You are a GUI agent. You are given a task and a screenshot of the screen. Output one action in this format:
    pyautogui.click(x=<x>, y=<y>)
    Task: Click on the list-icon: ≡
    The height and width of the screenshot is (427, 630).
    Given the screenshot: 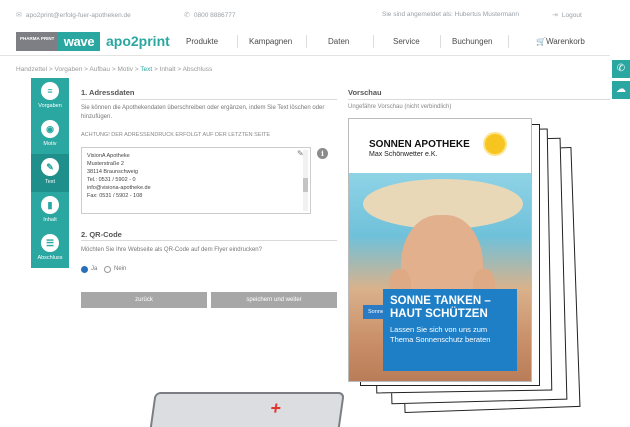 What is the action you would take?
    pyautogui.click(x=50, y=91)
    